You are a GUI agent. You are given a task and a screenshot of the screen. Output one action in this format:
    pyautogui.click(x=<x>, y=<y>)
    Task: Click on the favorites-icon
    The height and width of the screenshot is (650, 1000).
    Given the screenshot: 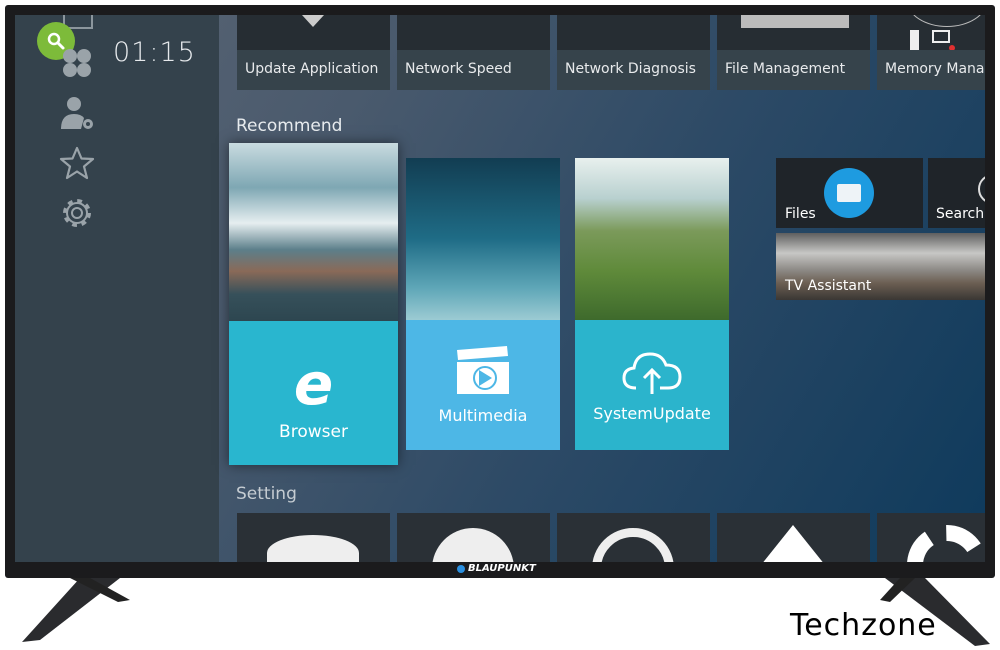 What is the action you would take?
    pyautogui.click(x=77, y=163)
    